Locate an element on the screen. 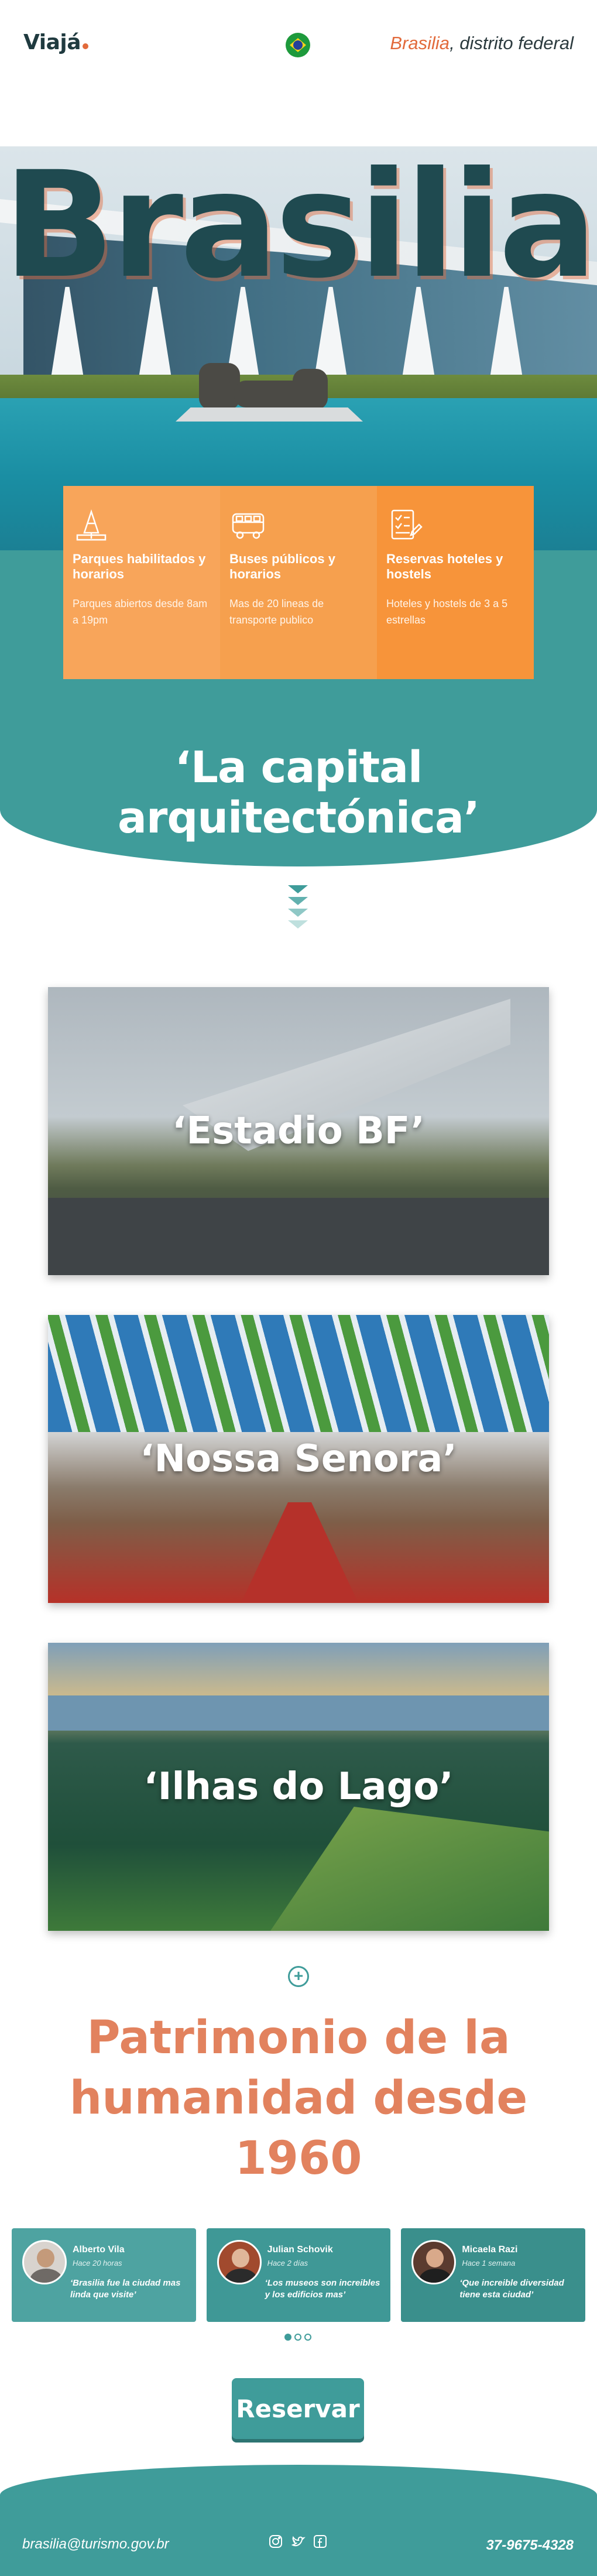  park-icon is located at coordinates (92, 525).